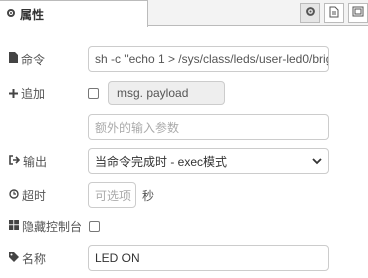 This screenshot has height=278, width=368. I want to click on append-label: 追加, so click(33, 94).